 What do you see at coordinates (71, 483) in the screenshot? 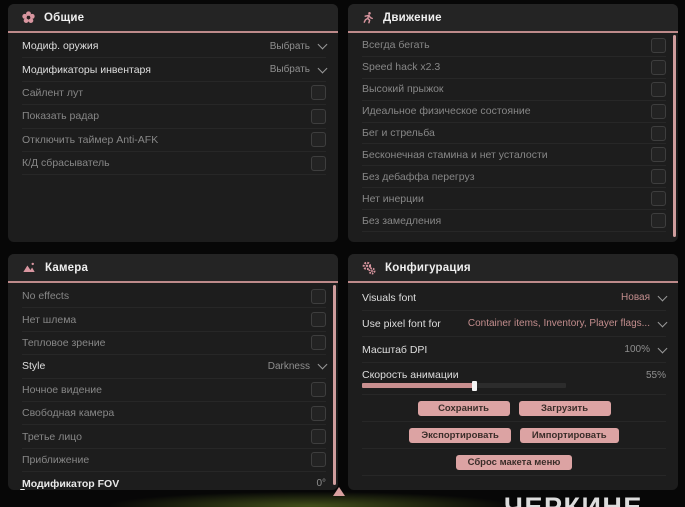
I see `row-label: Модификатор FOV` at bounding box center [71, 483].